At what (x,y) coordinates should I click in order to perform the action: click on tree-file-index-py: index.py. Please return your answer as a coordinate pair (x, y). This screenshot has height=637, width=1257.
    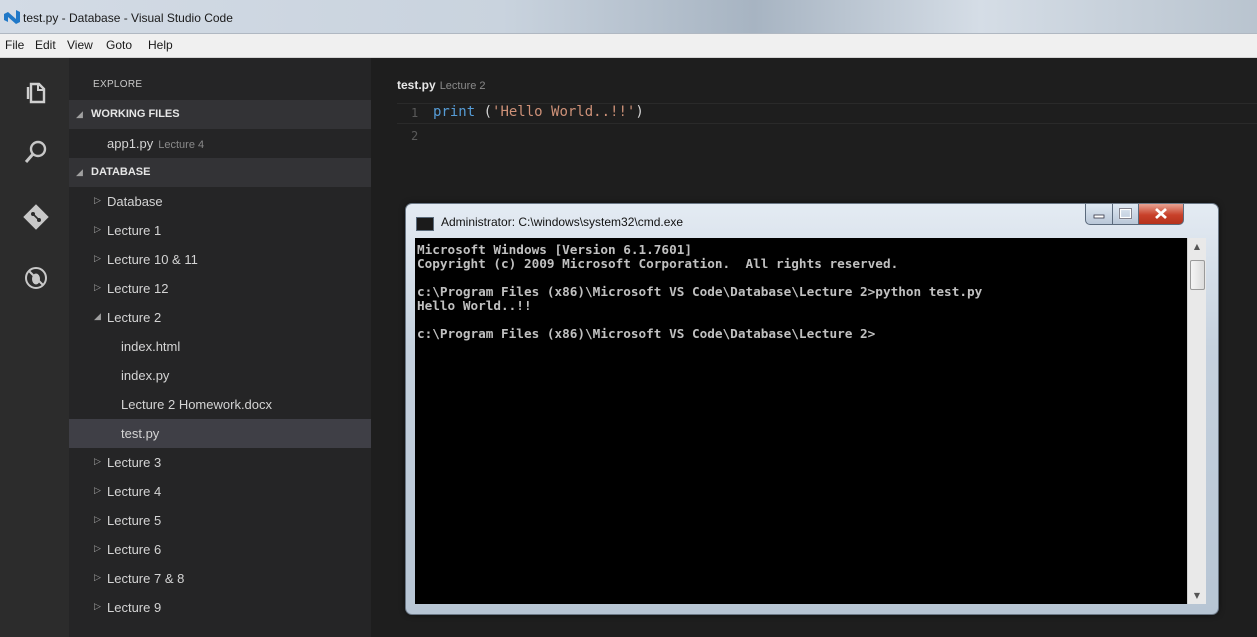
    Looking at the image, I should click on (220, 375).